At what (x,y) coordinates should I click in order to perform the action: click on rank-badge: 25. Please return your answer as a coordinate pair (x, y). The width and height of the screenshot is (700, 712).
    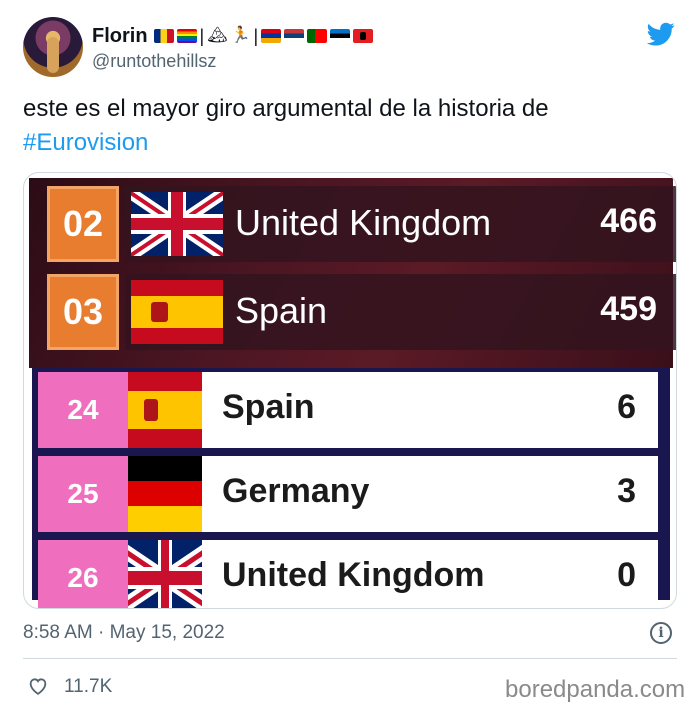
    Looking at the image, I should click on (83, 494).